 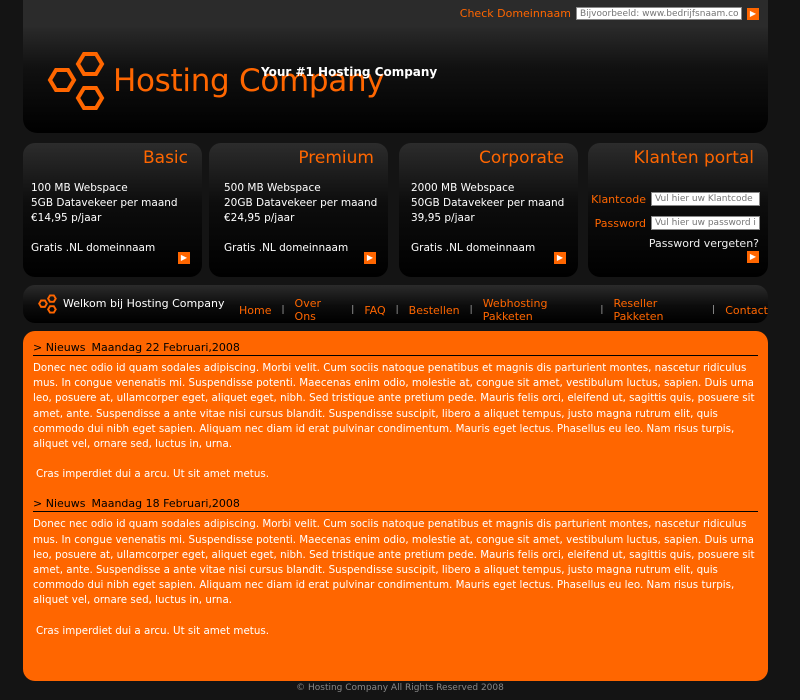 I want to click on package-corporate-button: ▶, so click(x=560, y=258).